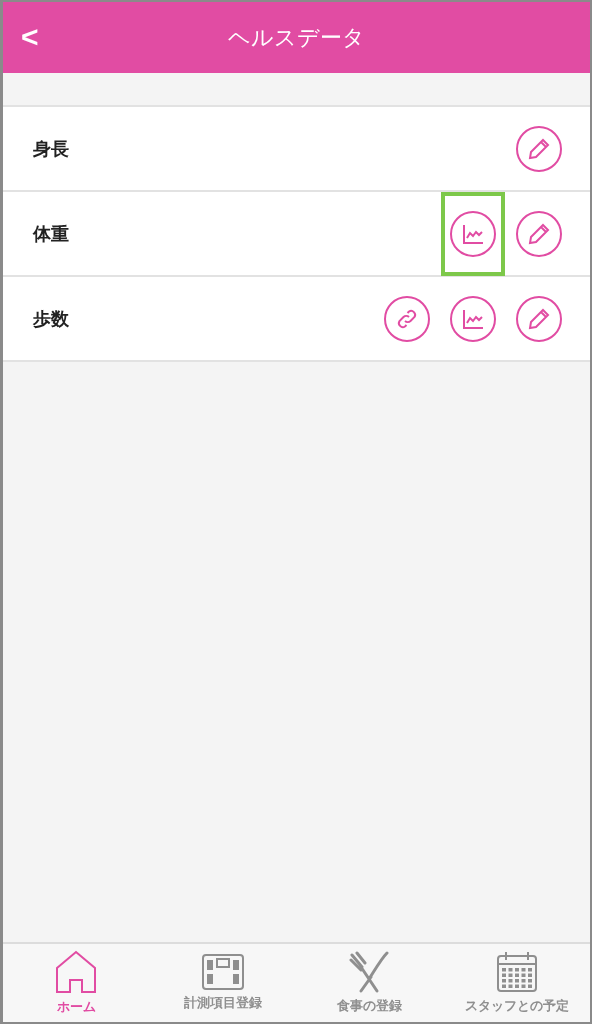 The image size is (592, 1024). Describe the element at coordinates (407, 318) in the screenshot. I see `link-button` at that location.